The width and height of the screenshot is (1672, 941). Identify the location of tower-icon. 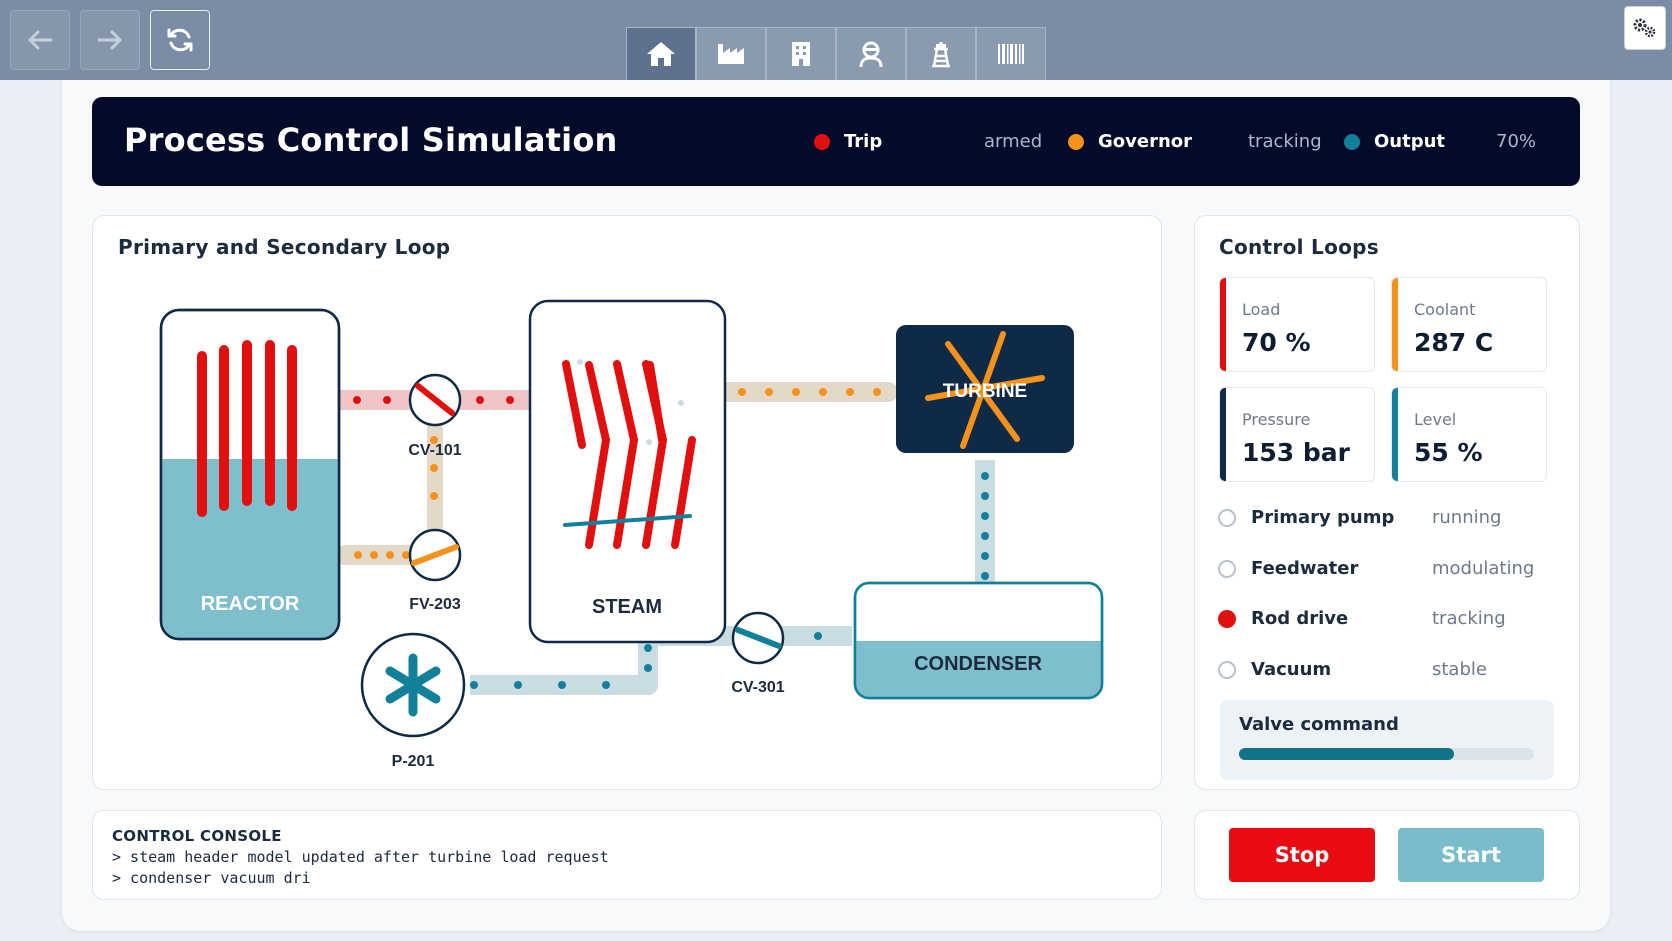
(941, 55).